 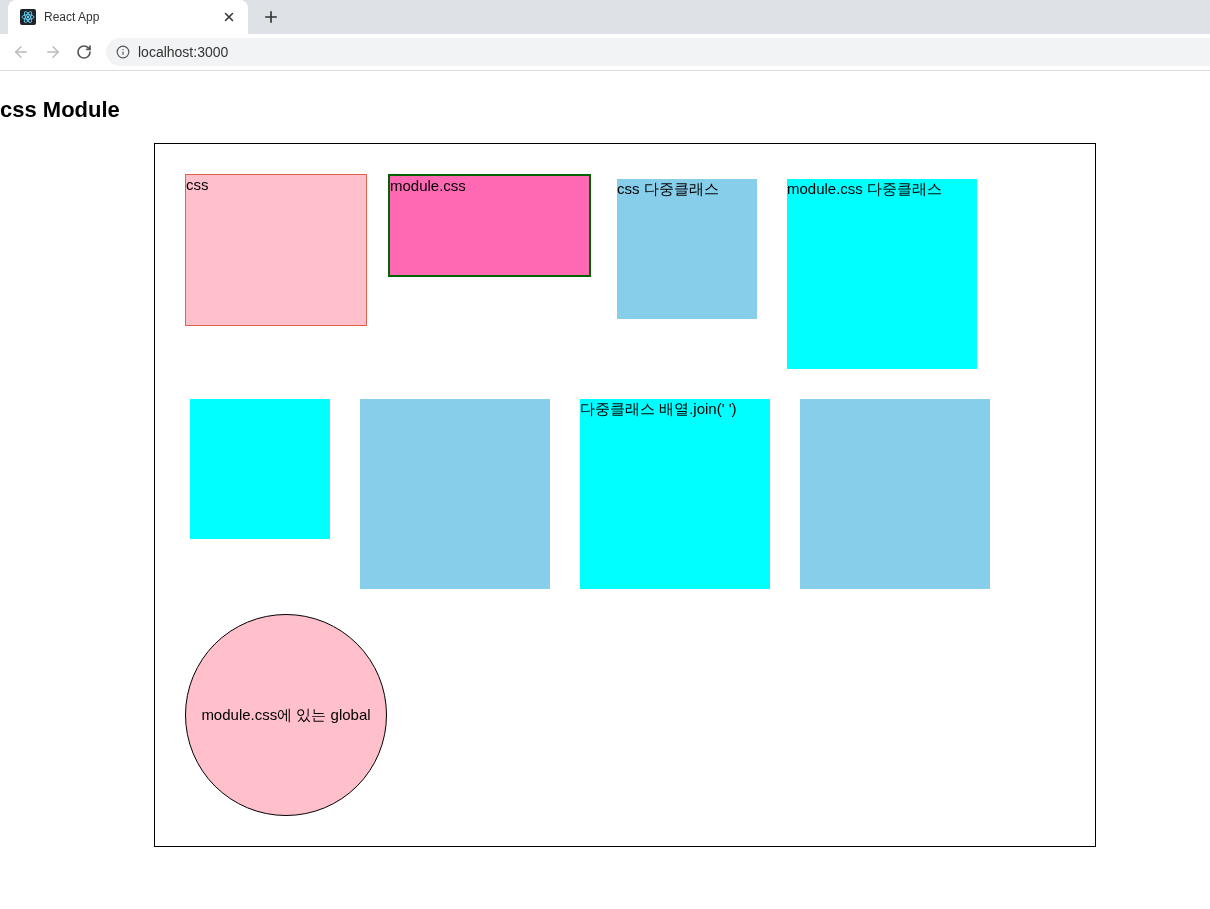 What do you see at coordinates (197, 184) in the screenshot?
I see `box-label: css` at bounding box center [197, 184].